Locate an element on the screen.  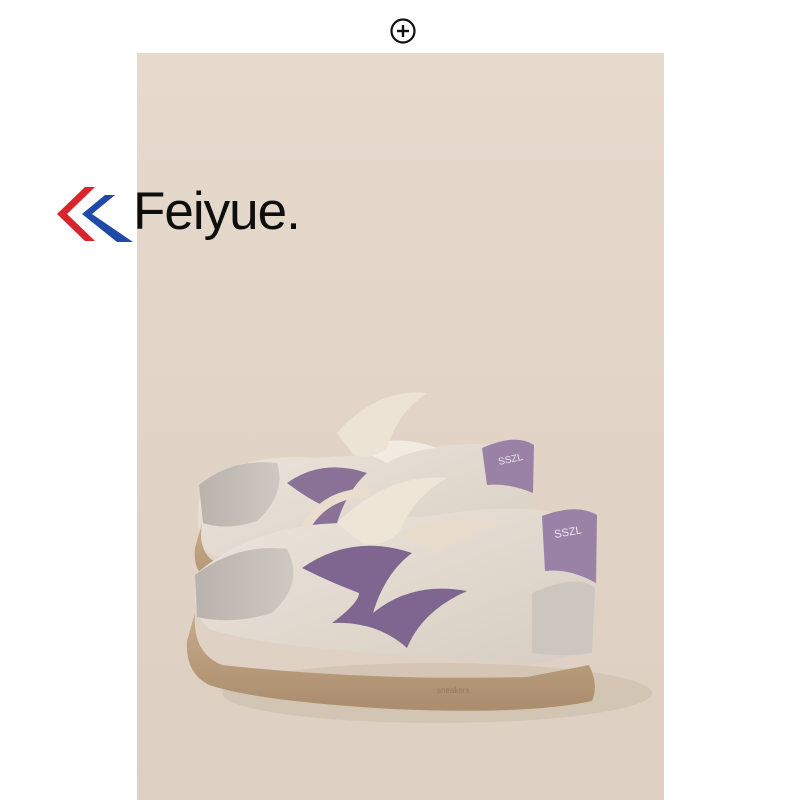
brand-logo: Feiyue. is located at coordinates (200, 212).